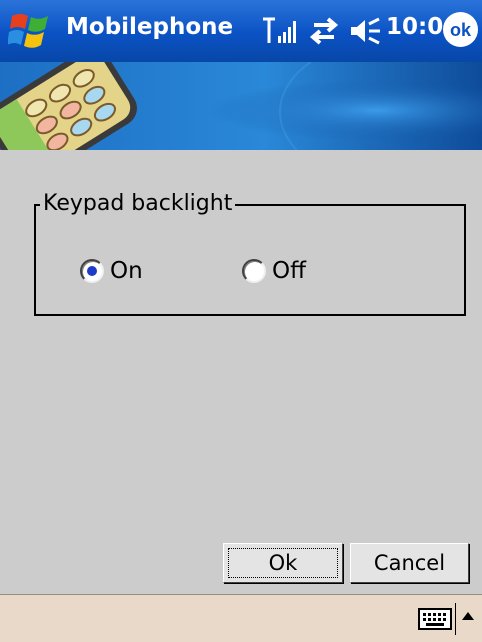  Describe the element at coordinates (241, 618) in the screenshot. I see `taskbar` at that location.